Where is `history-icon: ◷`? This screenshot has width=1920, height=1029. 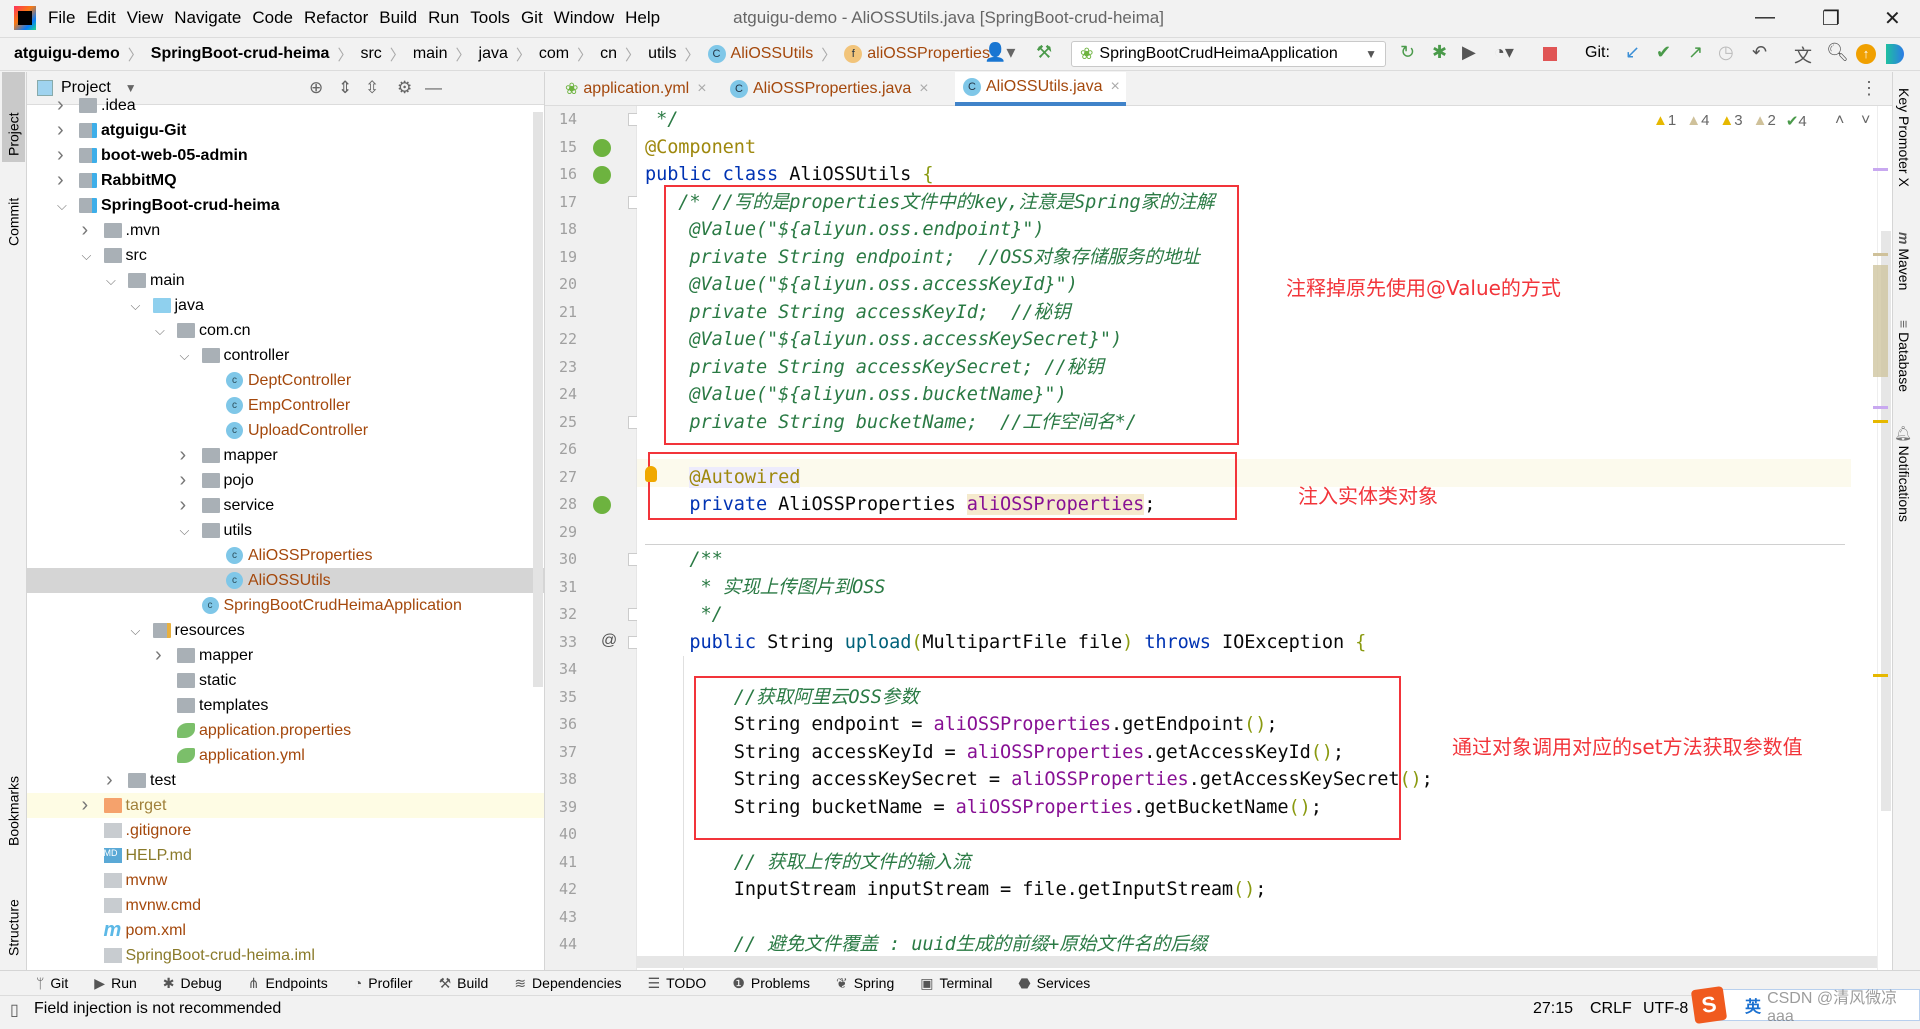 history-icon: ◷ is located at coordinates (1726, 52).